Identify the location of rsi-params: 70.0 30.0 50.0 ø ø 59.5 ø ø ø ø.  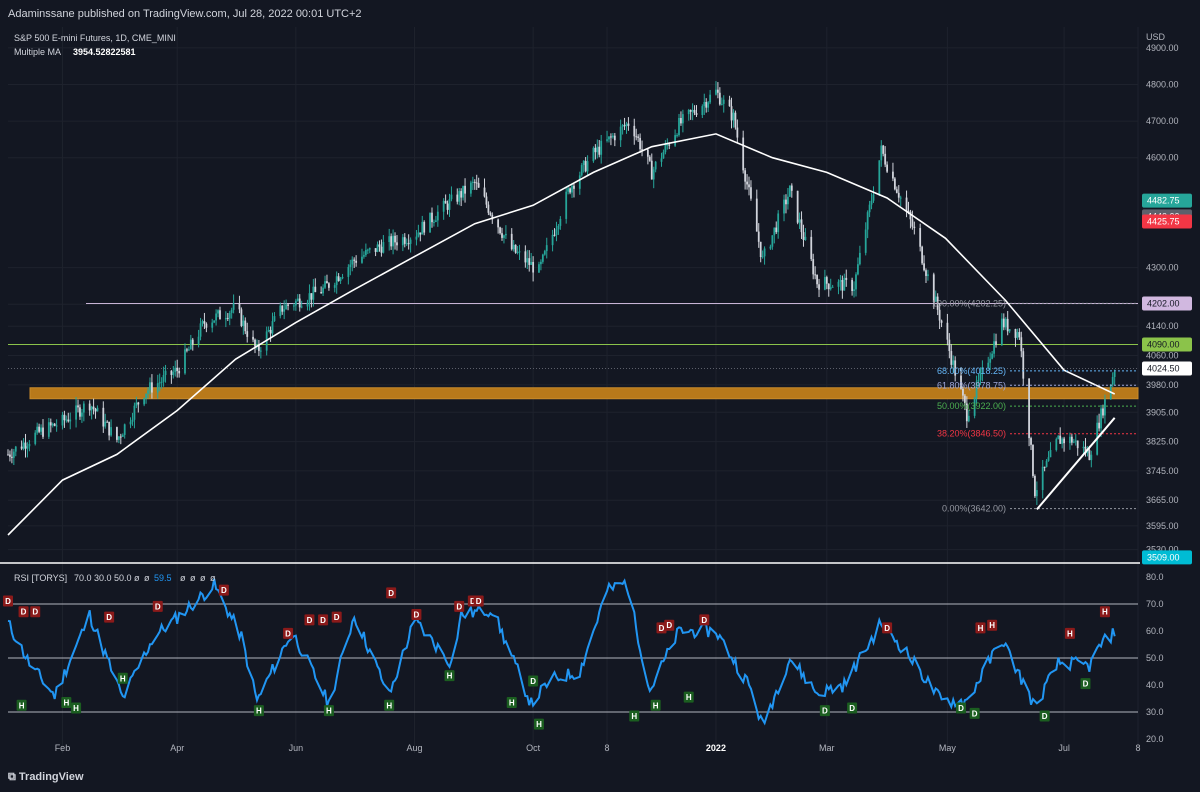
(145, 578).